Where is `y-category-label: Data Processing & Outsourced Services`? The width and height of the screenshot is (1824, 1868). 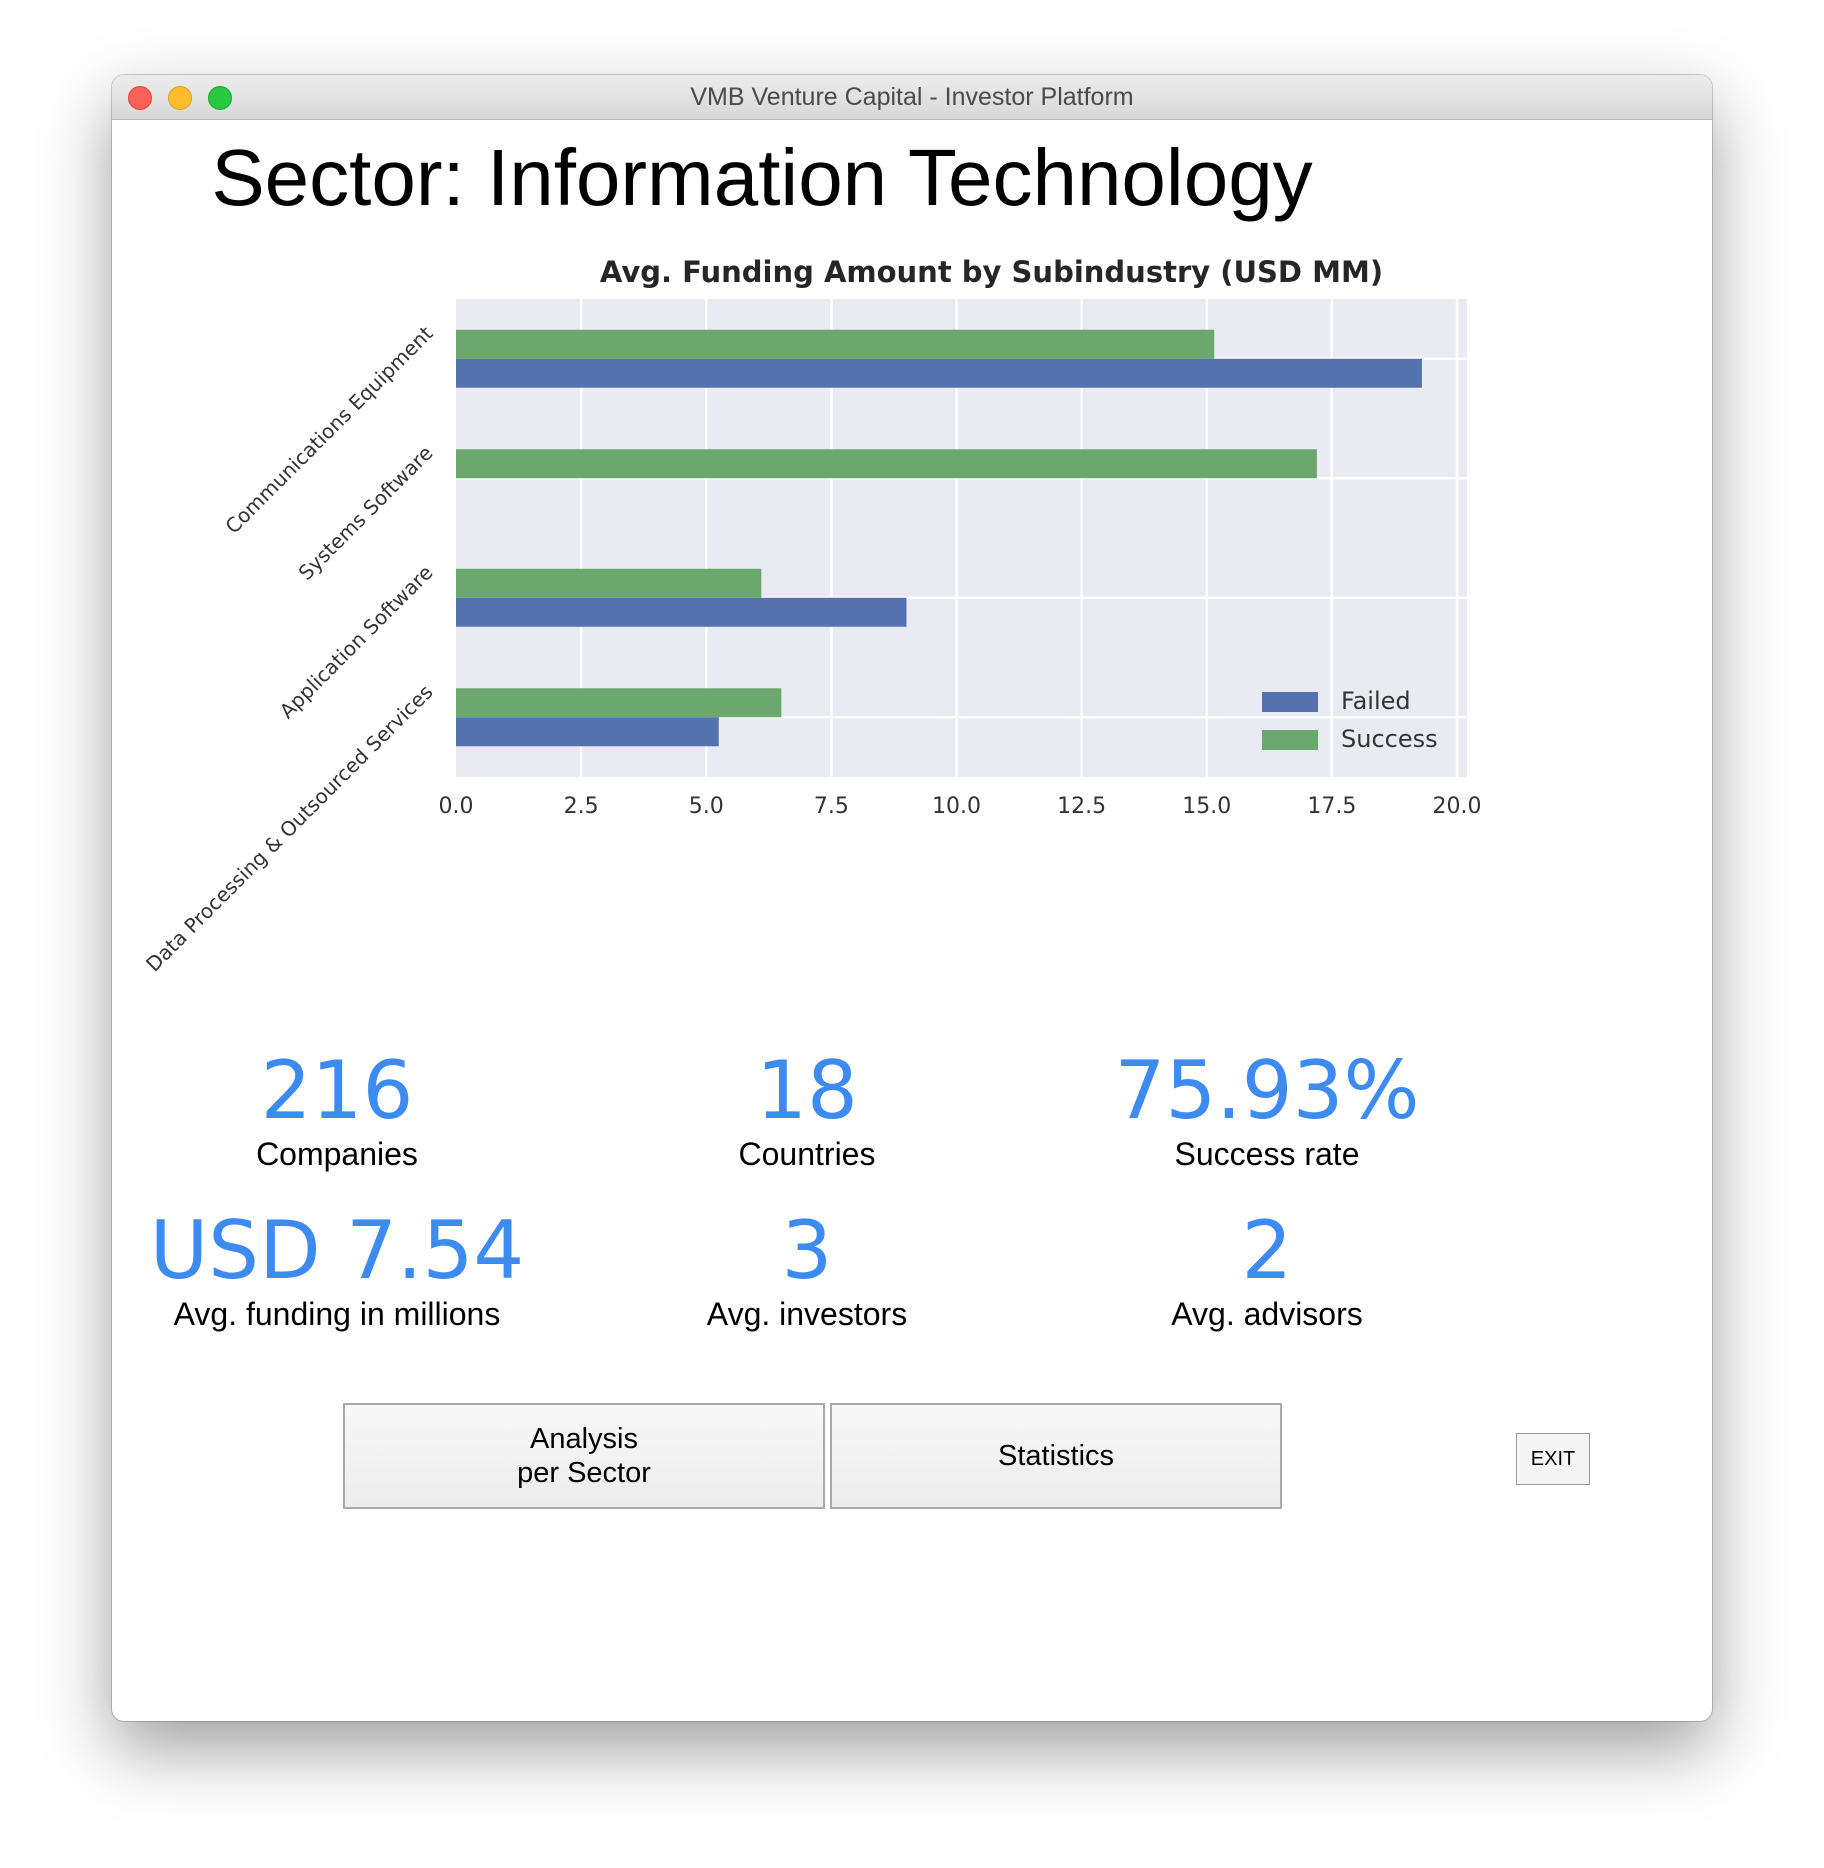 y-category-label: Data Processing & Outsourced Services is located at coordinates (289, 828).